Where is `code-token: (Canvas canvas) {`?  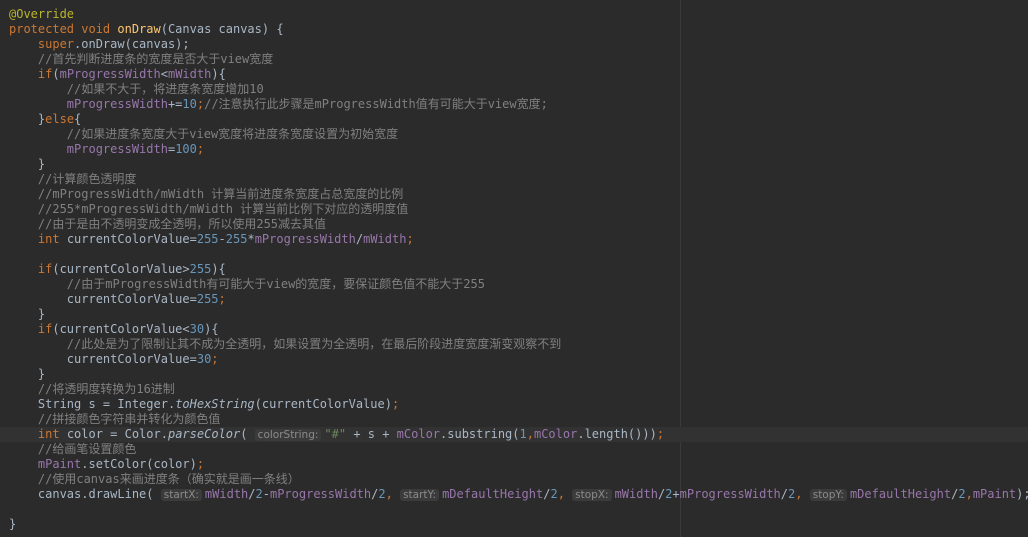 code-token: (Canvas canvas) { is located at coordinates (222, 29).